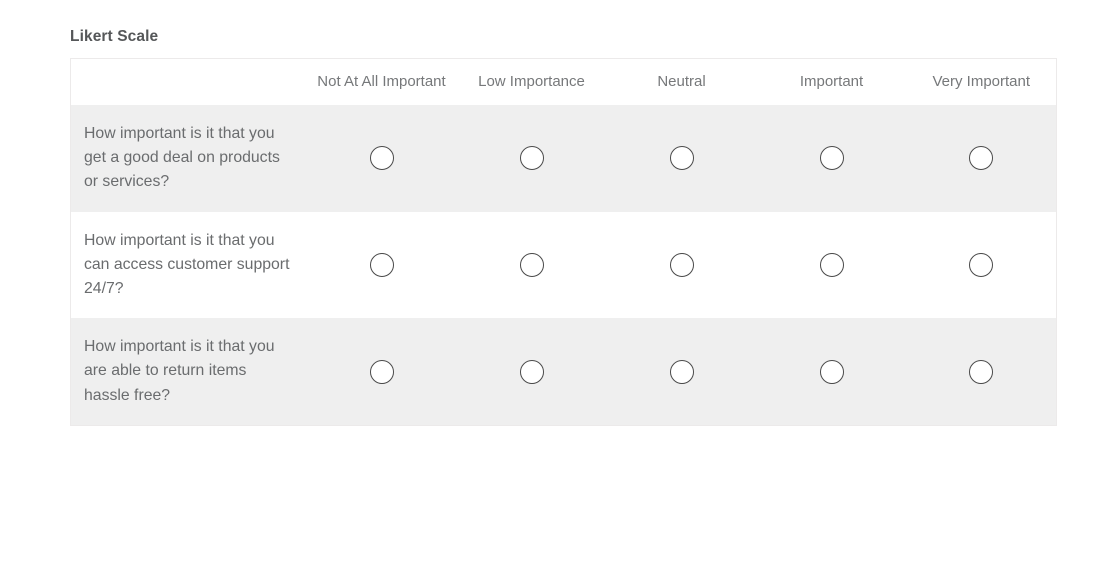 The height and width of the screenshot is (582, 1116). Describe the element at coordinates (981, 81) in the screenshot. I see `column-header-very-important: Very Important` at that location.